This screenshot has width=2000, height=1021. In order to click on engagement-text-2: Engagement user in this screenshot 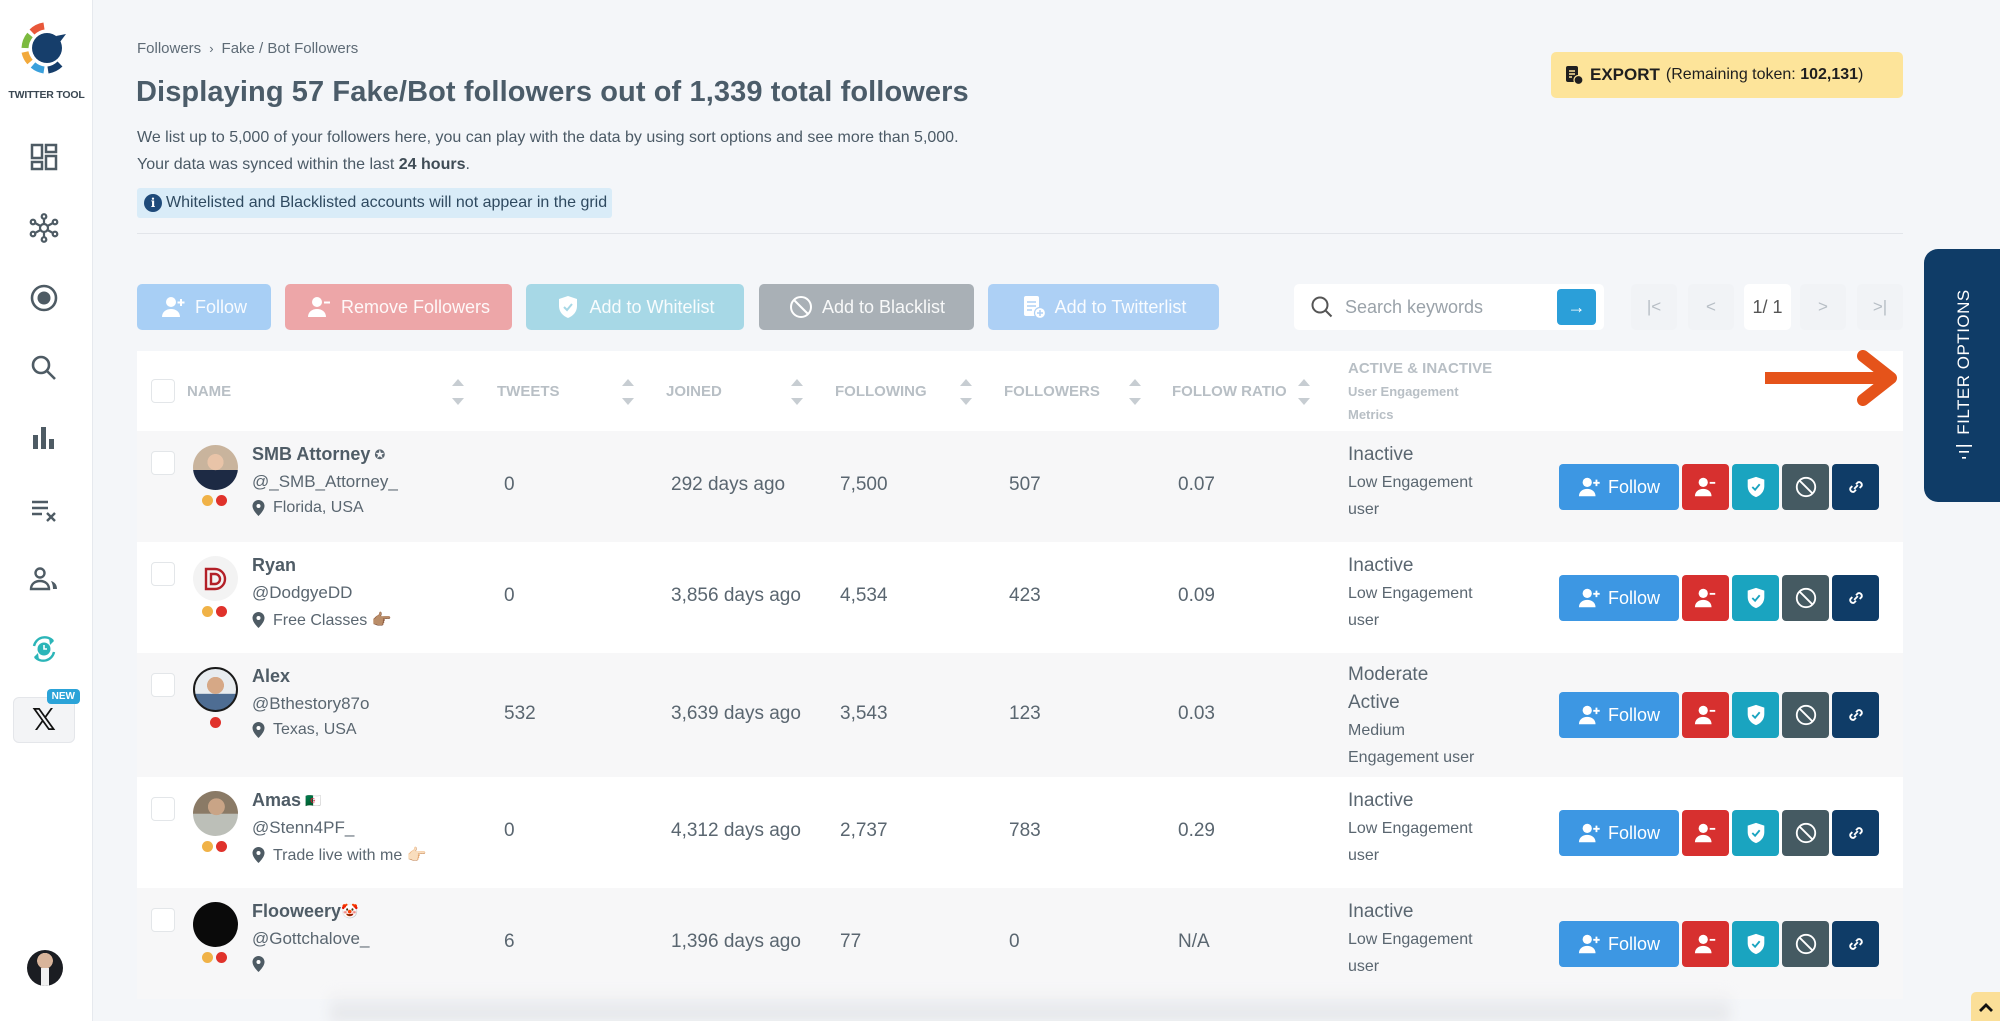, I will do `click(1411, 757)`.